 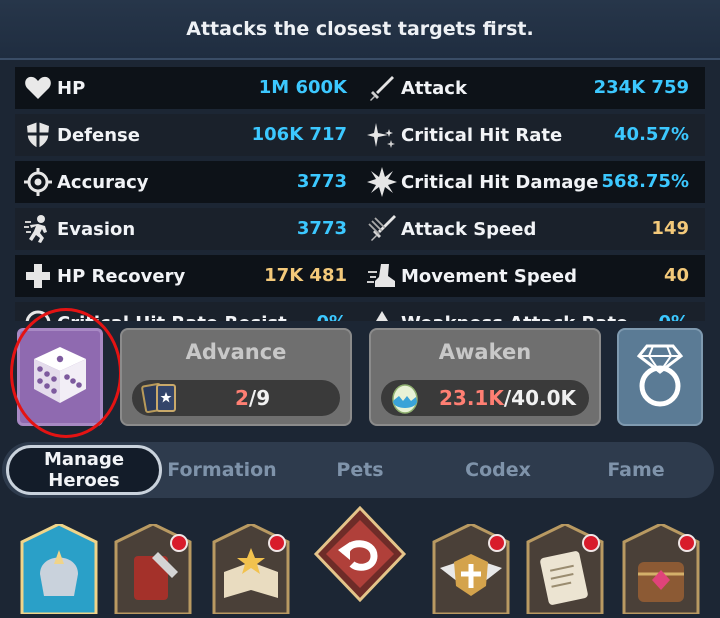 I want to click on spellbook-icon, so click(x=251, y=570).